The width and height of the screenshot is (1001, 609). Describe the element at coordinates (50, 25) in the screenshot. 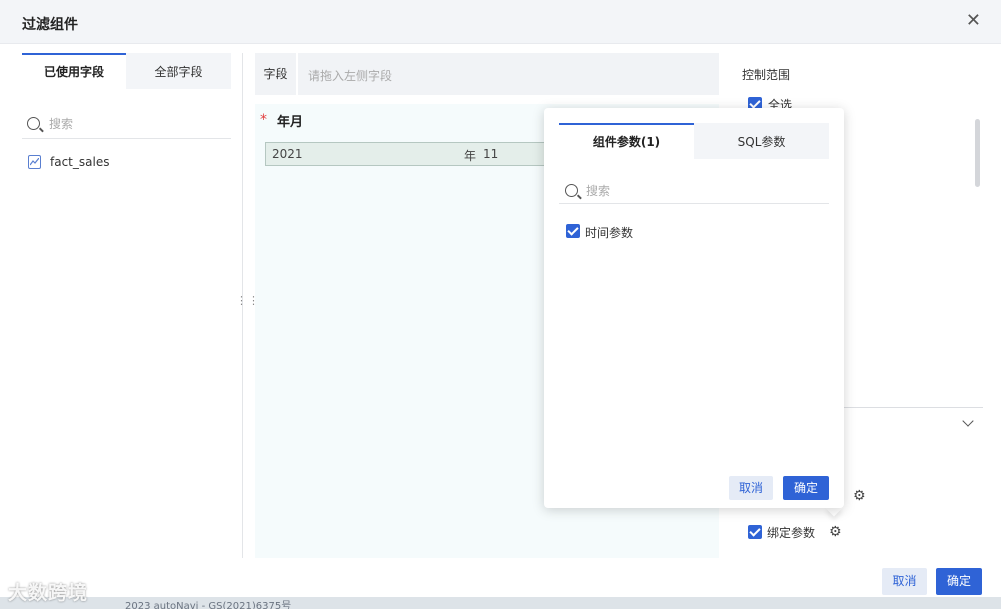

I see `dialog-title: 过滤组件` at that location.